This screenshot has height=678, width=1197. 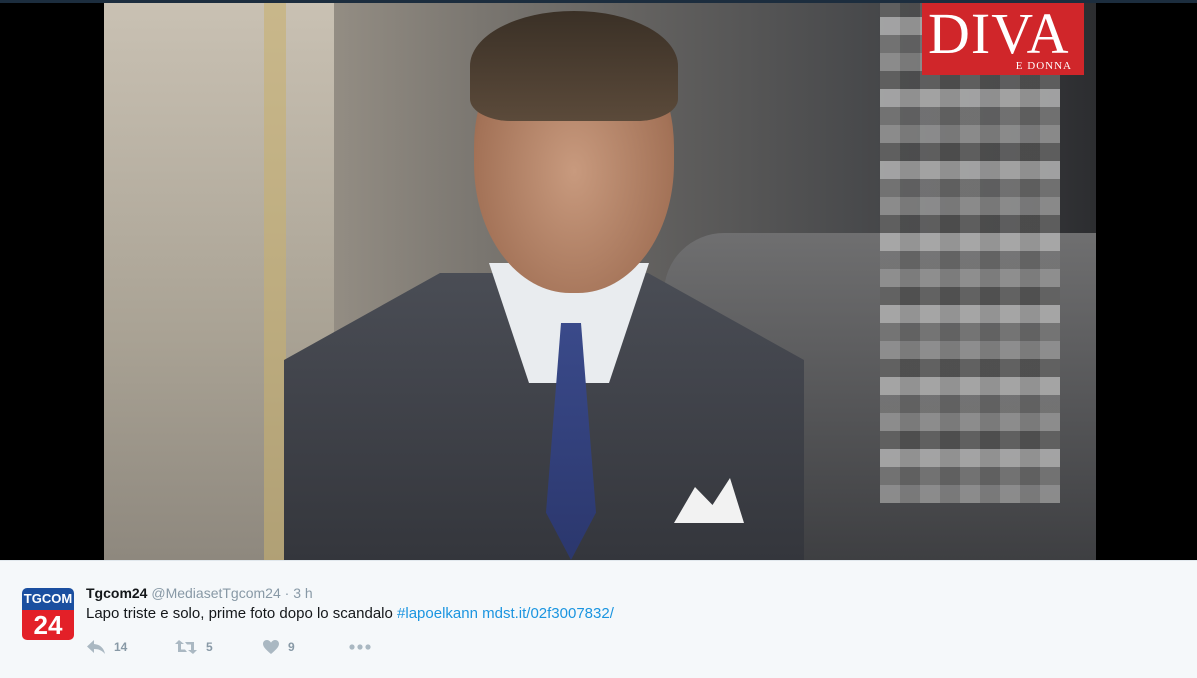 I want to click on tweet-header: Tgcom24 @MediasetTgcom24 · 3 h, so click(x=199, y=593).